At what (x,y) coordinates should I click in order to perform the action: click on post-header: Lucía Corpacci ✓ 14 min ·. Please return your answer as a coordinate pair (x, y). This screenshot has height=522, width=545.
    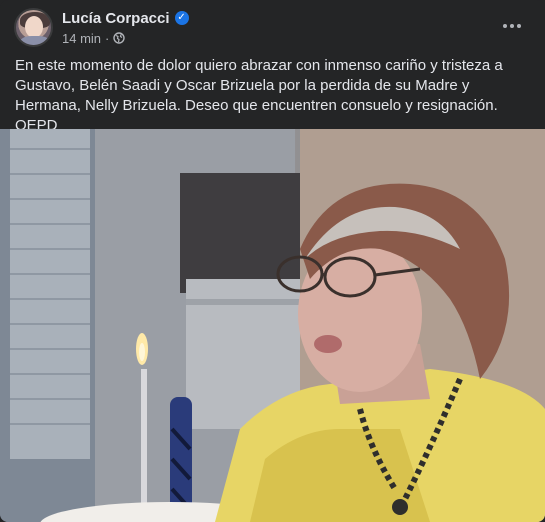
    Looking at the image, I should click on (272, 27).